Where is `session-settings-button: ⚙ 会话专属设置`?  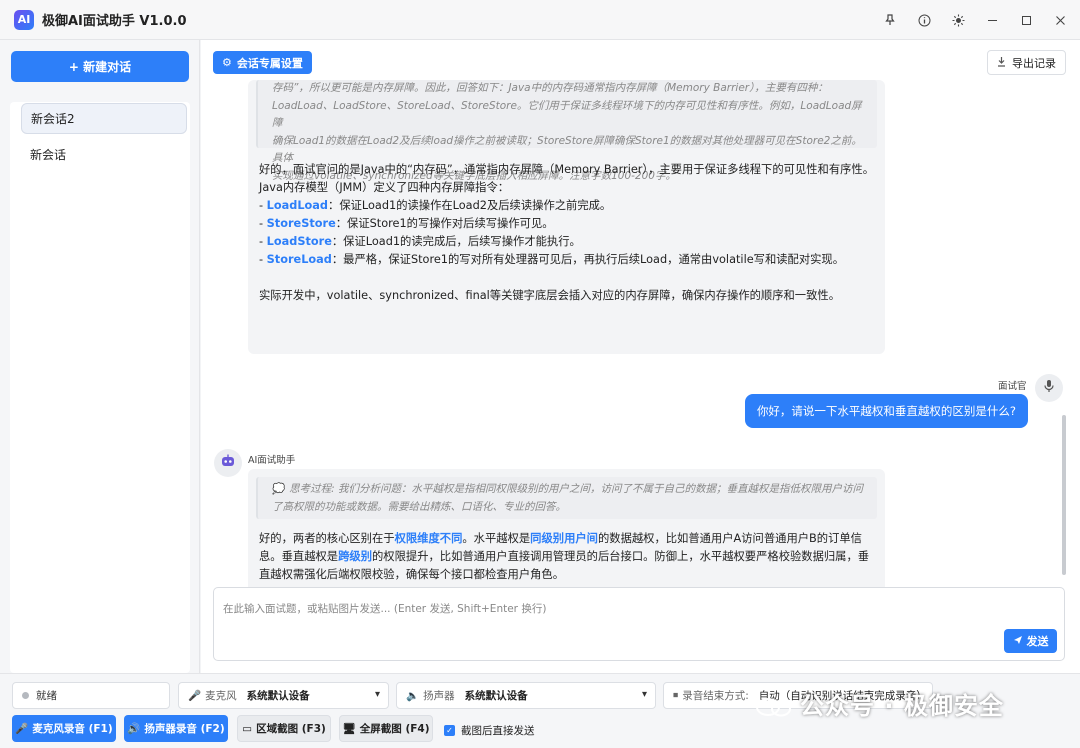 session-settings-button: ⚙ 会话专属设置 is located at coordinates (262, 62).